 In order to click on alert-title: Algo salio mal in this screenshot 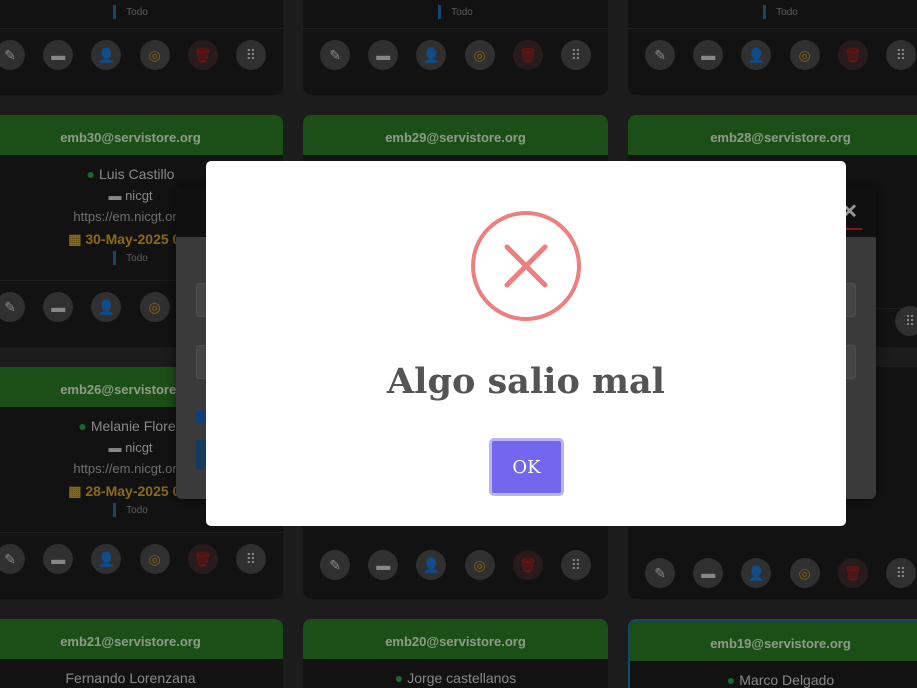, I will do `click(526, 381)`.